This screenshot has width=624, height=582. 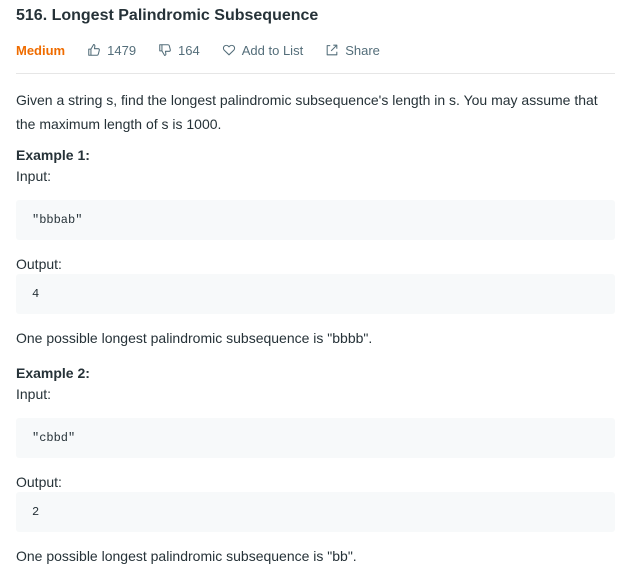 What do you see at coordinates (39, 264) in the screenshot?
I see `example-1-output-label: Output:` at bounding box center [39, 264].